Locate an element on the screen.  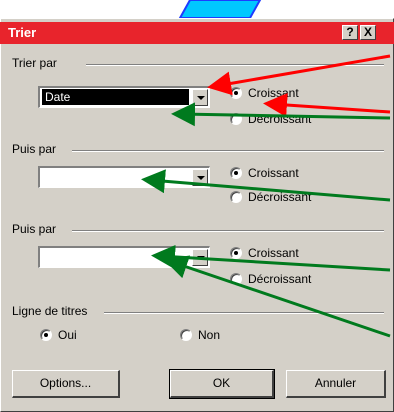
sort-by-descending-label: Décroissant is located at coordinates (280, 119).